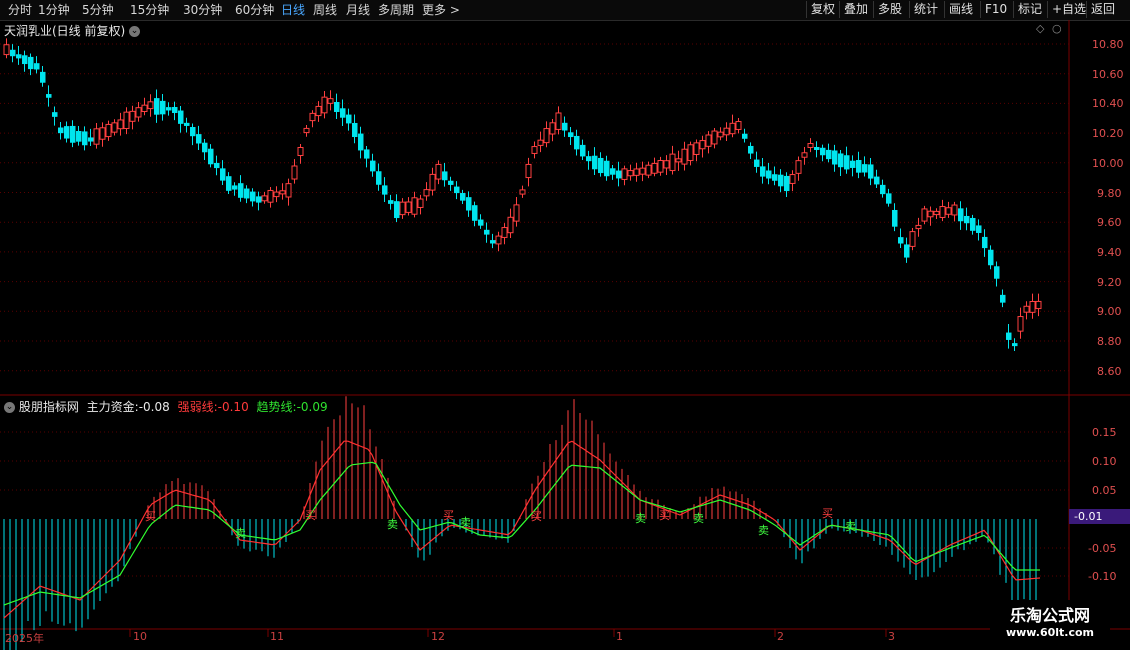  Describe the element at coordinates (619, 636) in the screenshot. I see `x-tick: 1` at that location.